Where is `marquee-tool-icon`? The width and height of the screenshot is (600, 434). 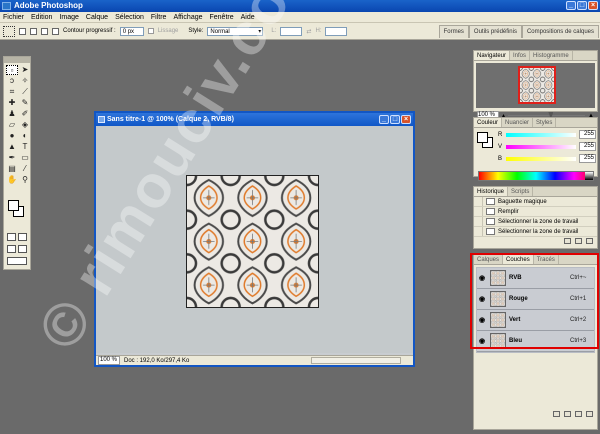
marquee-tool-icon is located at coordinates (9, 31).